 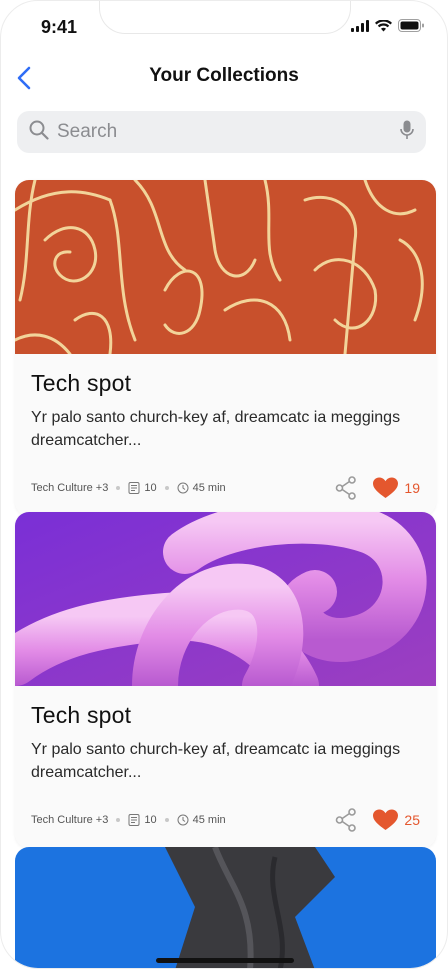 I want to click on like-button: 25, so click(x=396, y=820).